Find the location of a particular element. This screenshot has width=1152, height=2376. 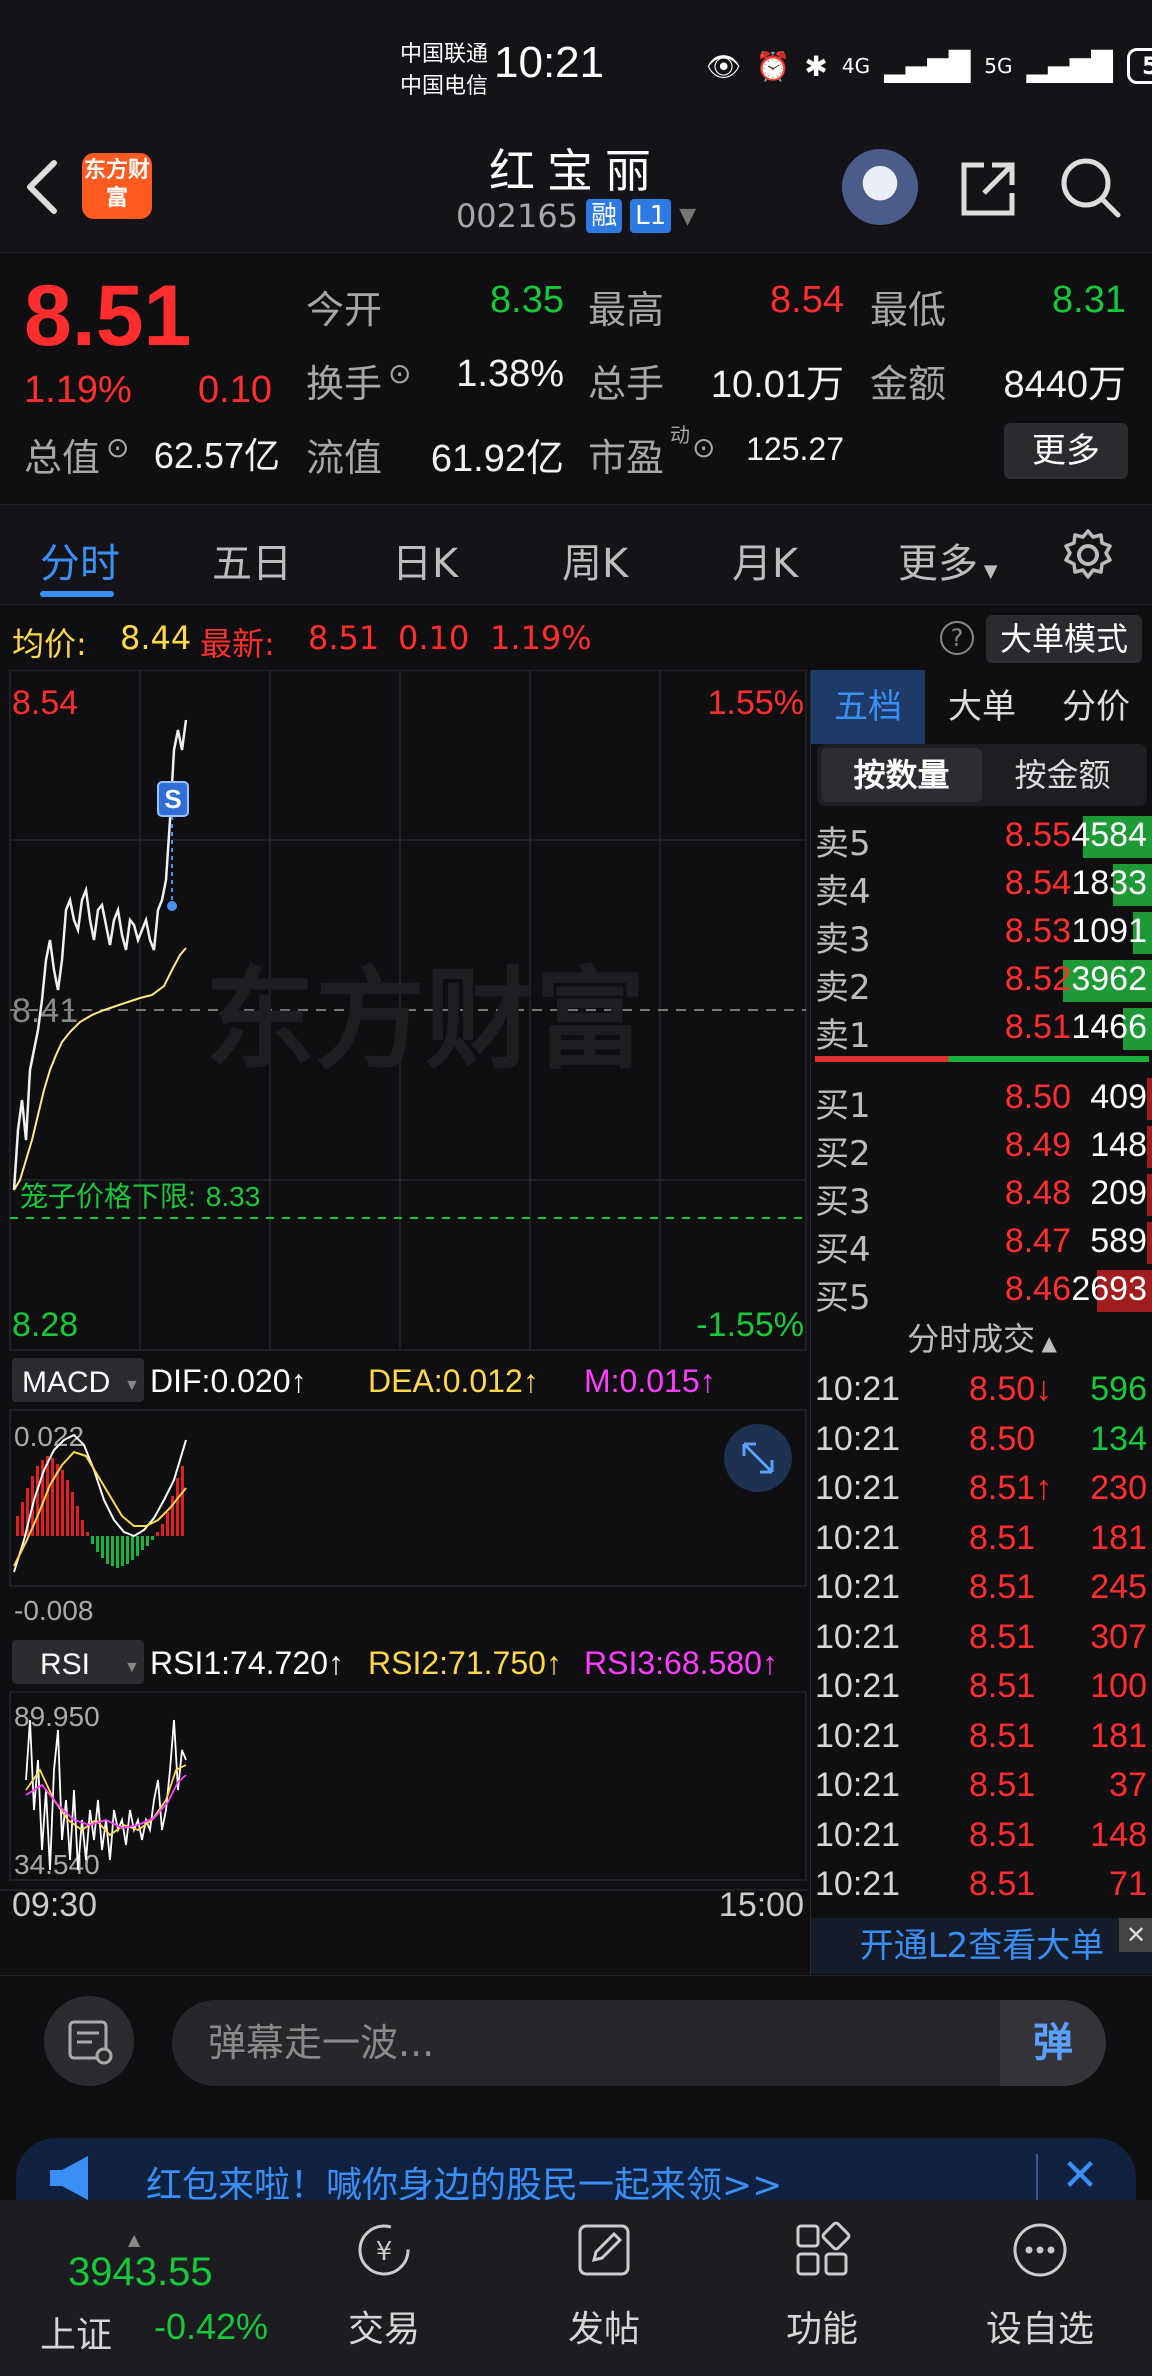

search-icon is located at coordinates (1090, 187).